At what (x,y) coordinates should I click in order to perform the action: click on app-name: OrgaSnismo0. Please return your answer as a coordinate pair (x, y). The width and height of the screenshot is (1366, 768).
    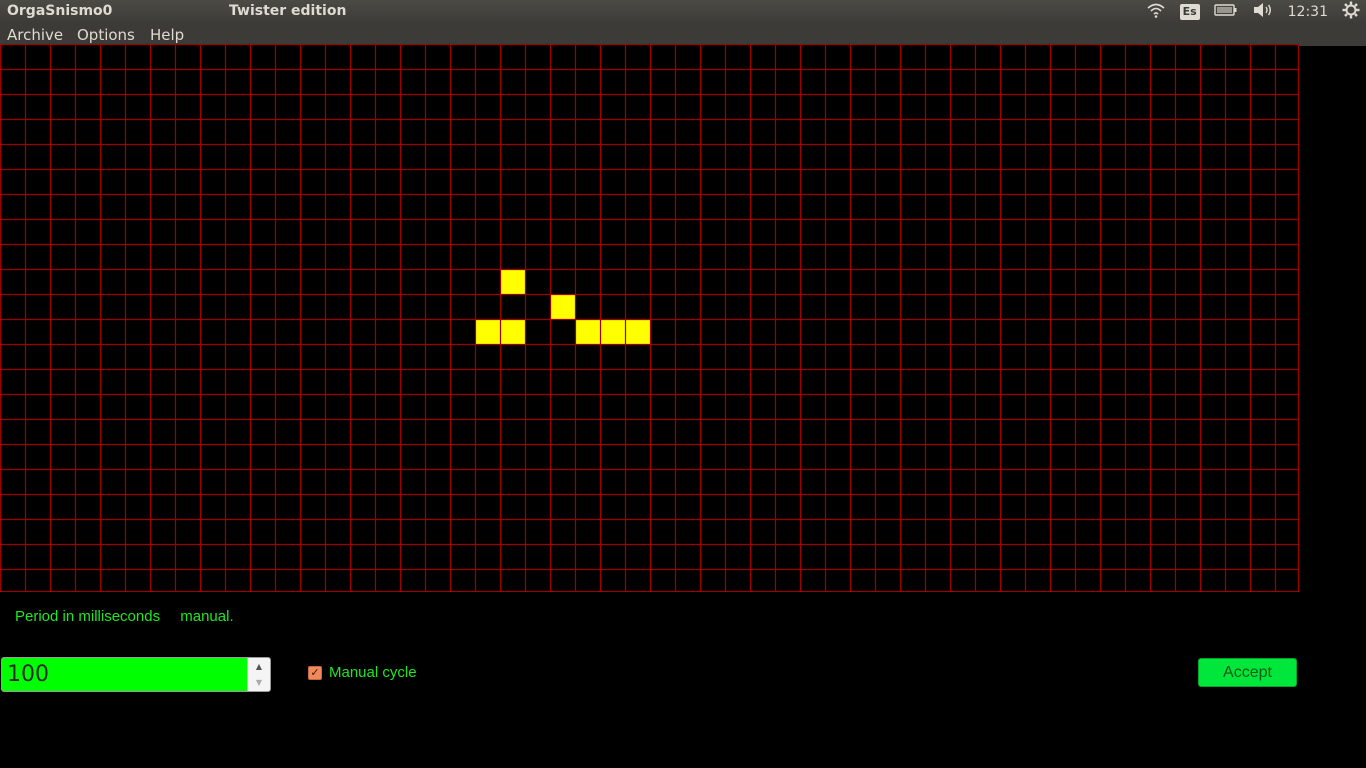
    Looking at the image, I should click on (60, 11).